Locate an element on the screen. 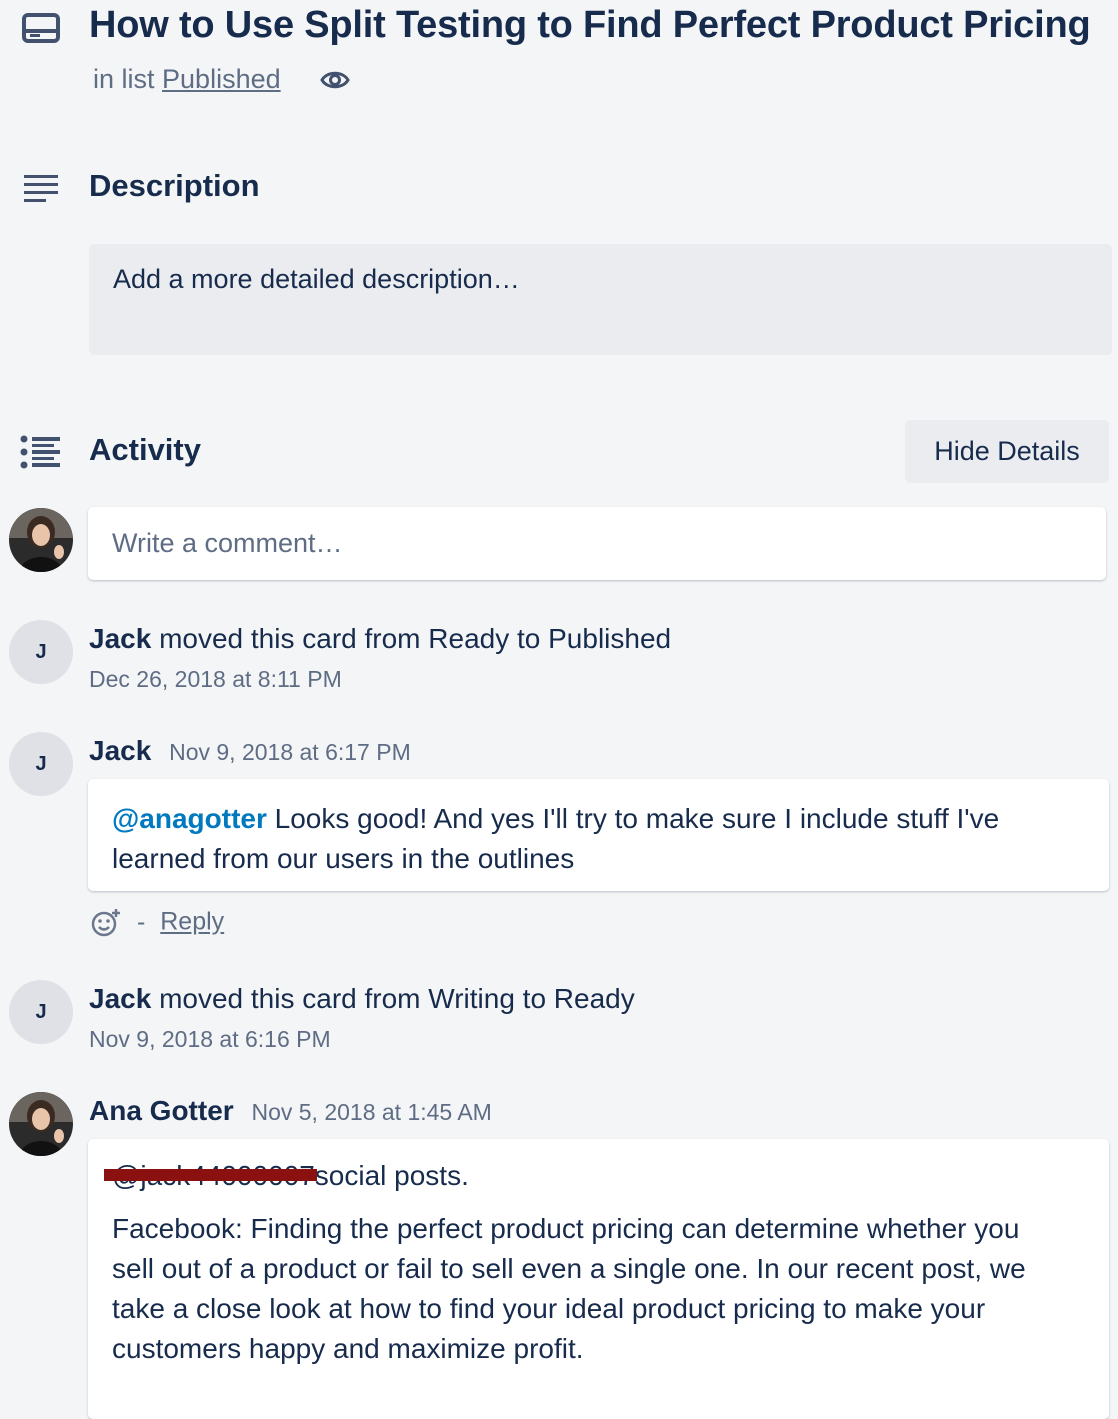 The image size is (1118, 1419). member-avatar is located at coordinates (41, 1124).